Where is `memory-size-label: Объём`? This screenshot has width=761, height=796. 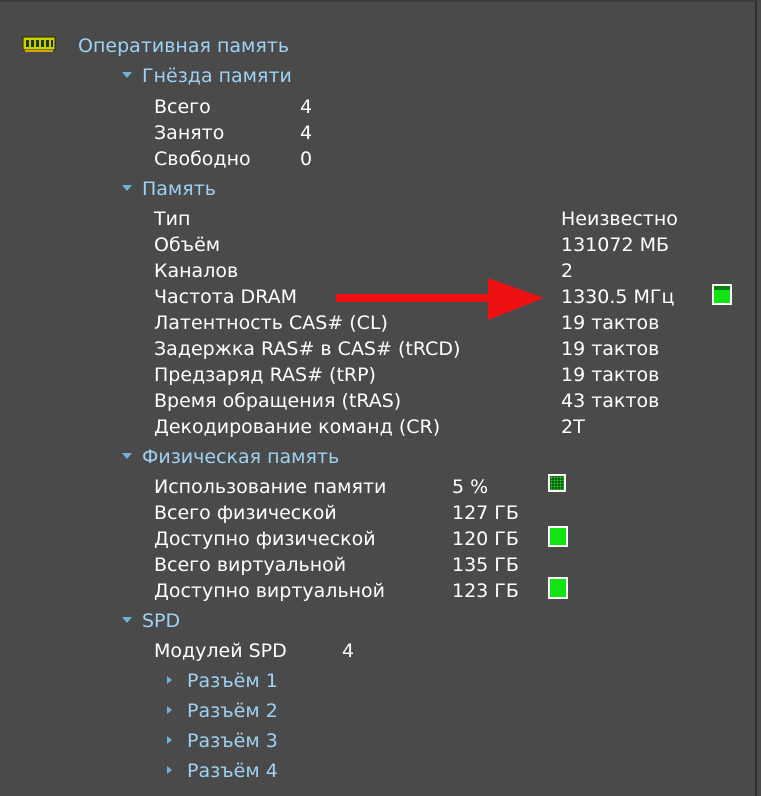 memory-size-label: Объём is located at coordinates (187, 245).